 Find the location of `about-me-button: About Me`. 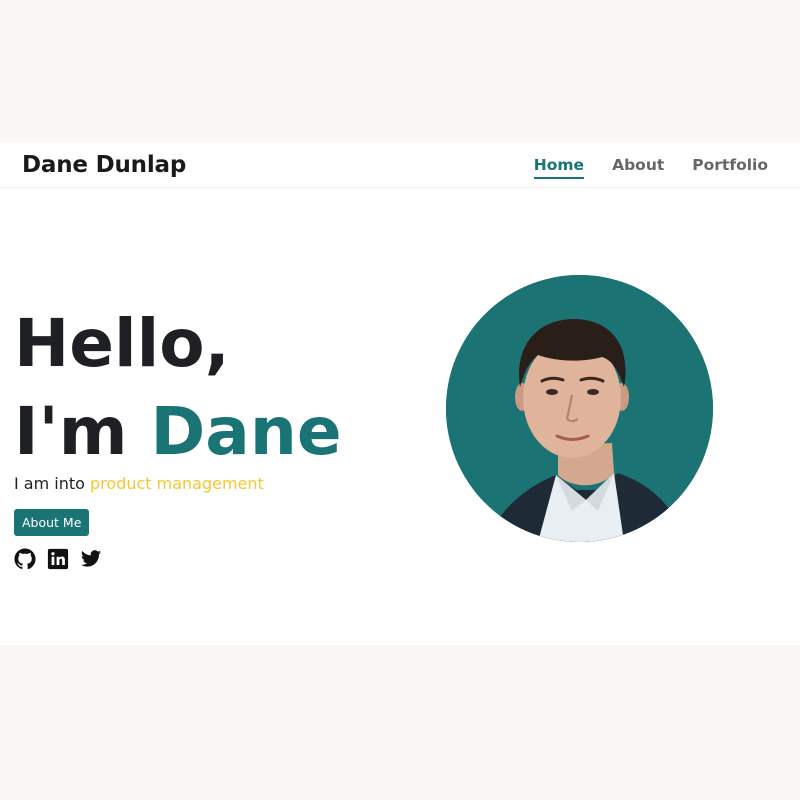

about-me-button: About Me is located at coordinates (52, 522).